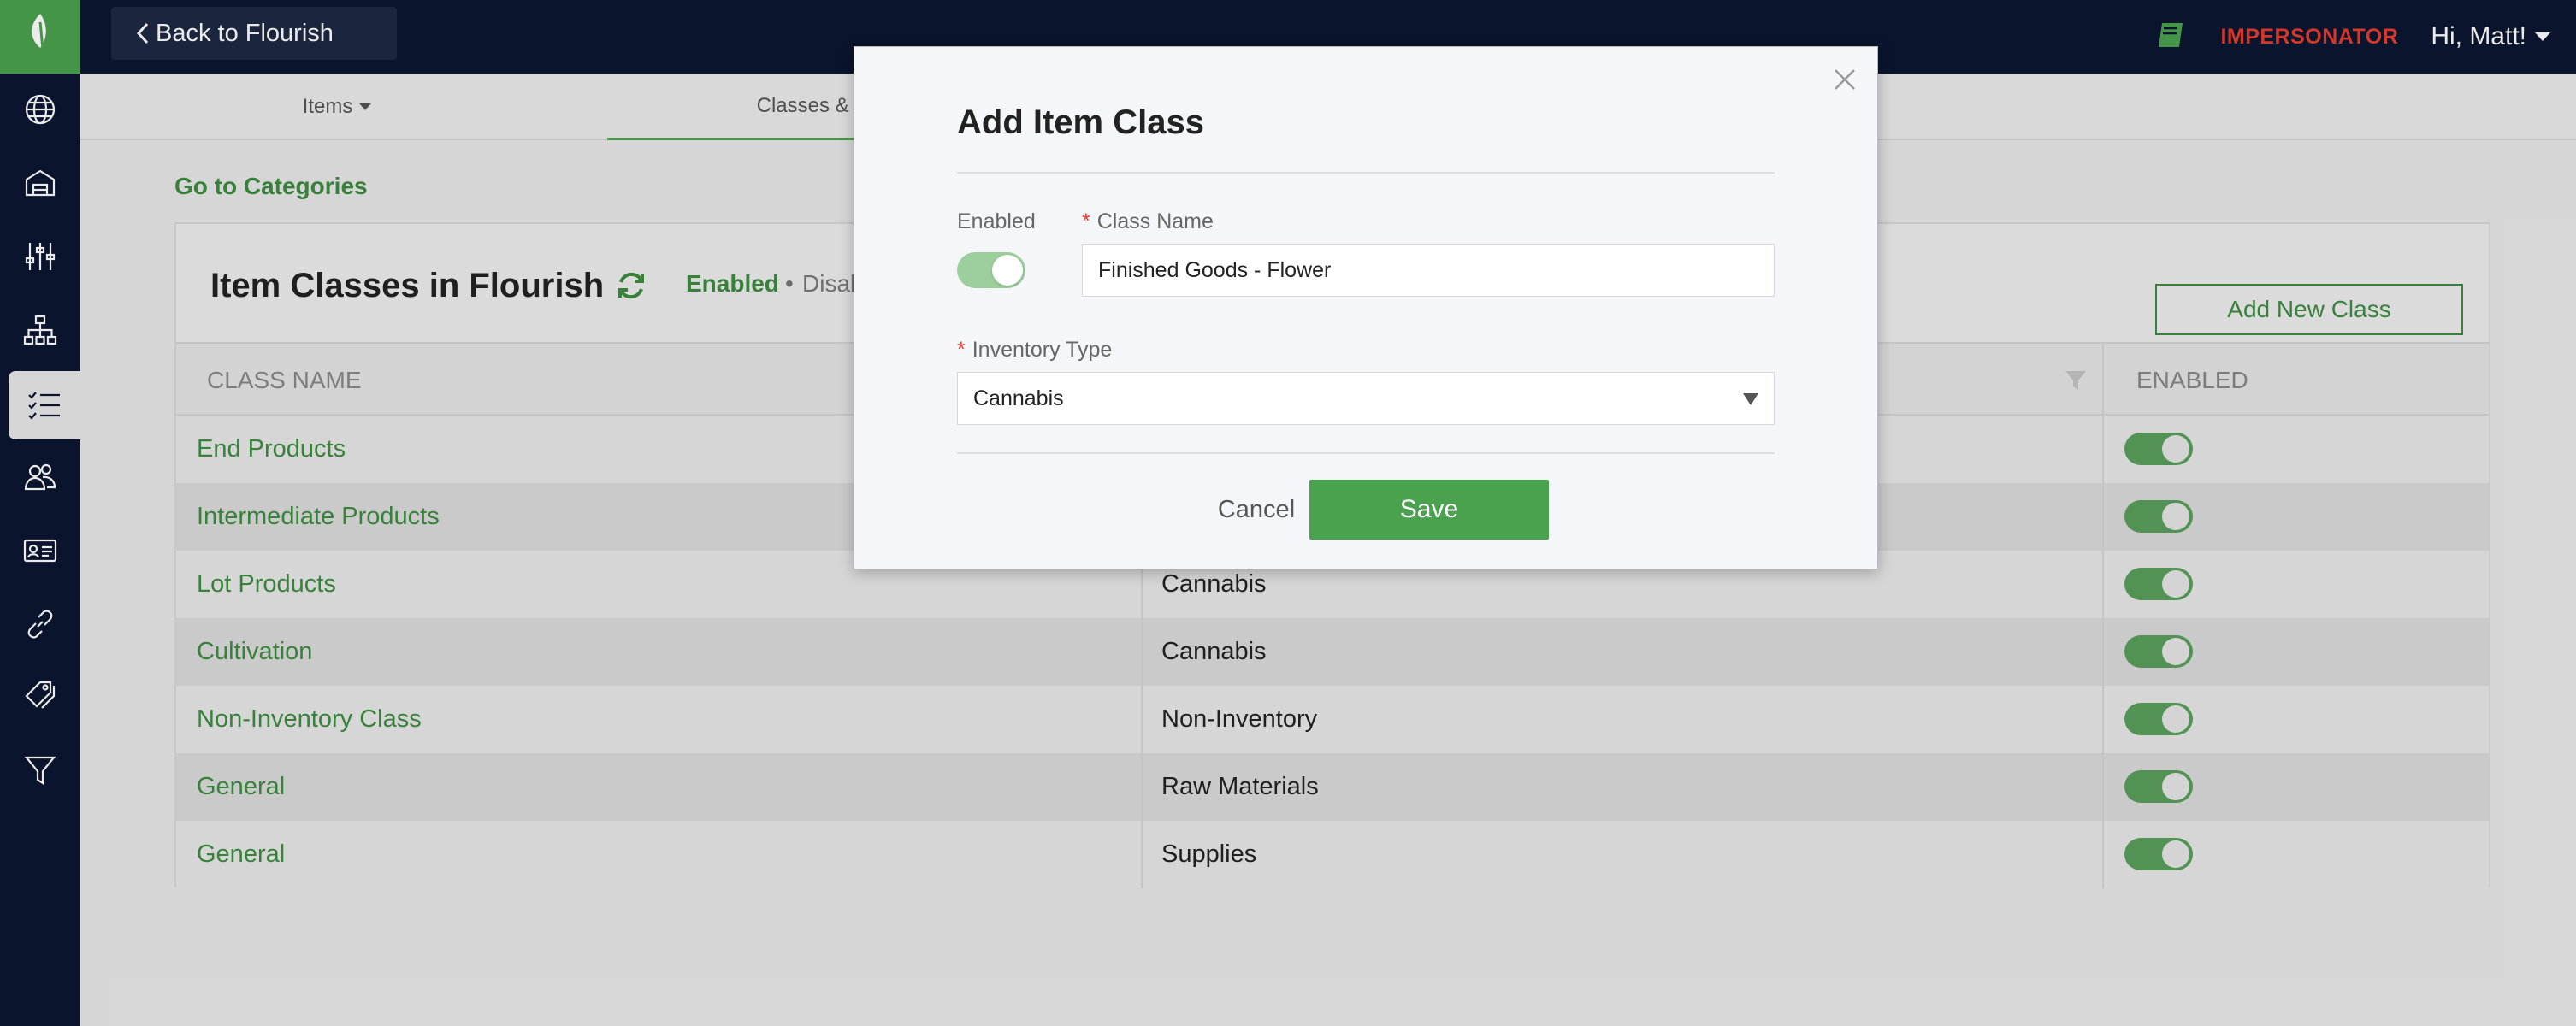 Image resolution: width=2576 pixels, height=1026 pixels. Describe the element at coordinates (1428, 270) in the screenshot. I see `class-name-input` at that location.